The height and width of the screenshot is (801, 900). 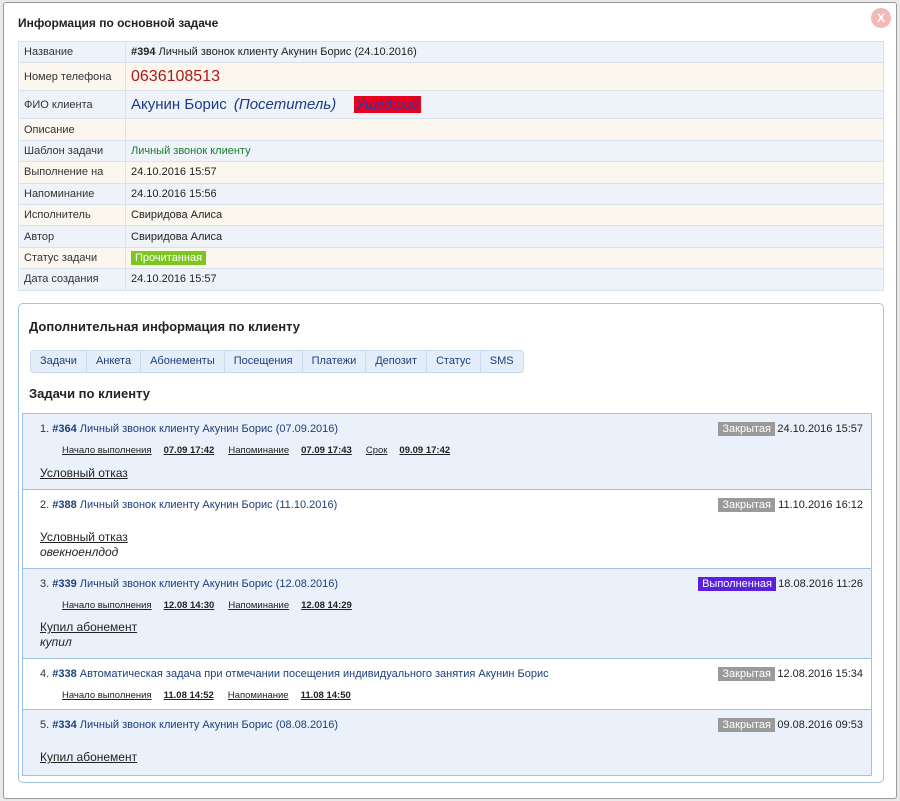 I want to click on row-author: Автор Свиридова Алиса, so click(x=451, y=236).